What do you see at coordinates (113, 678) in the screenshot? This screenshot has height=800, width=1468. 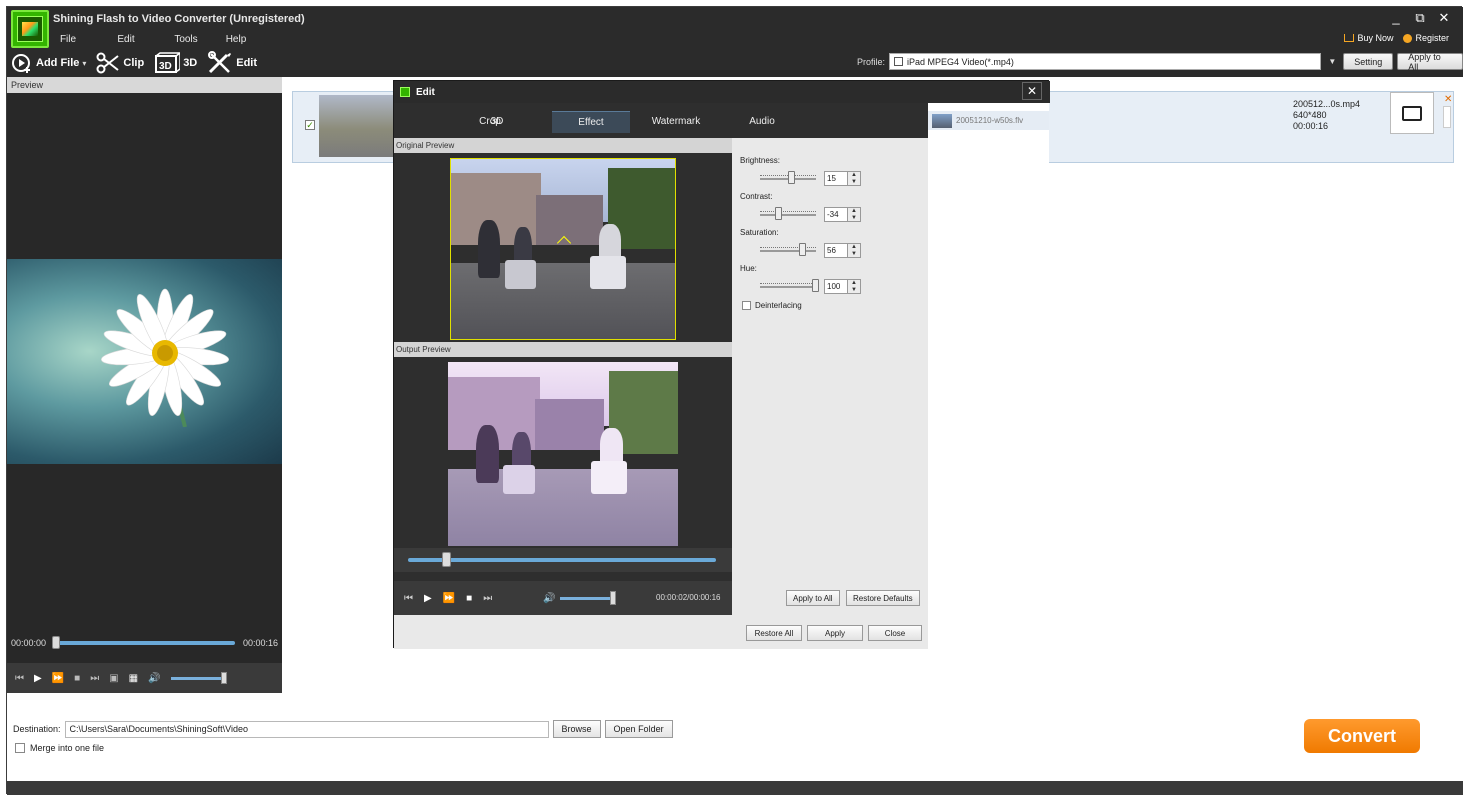 I see `snapshot-camera-icon: ▣` at bounding box center [113, 678].